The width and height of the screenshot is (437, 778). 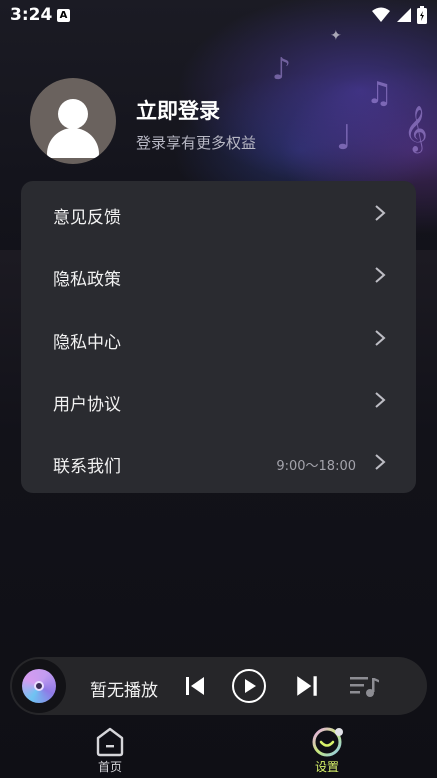 I want to click on skip-previous-icon, so click(x=195, y=686).